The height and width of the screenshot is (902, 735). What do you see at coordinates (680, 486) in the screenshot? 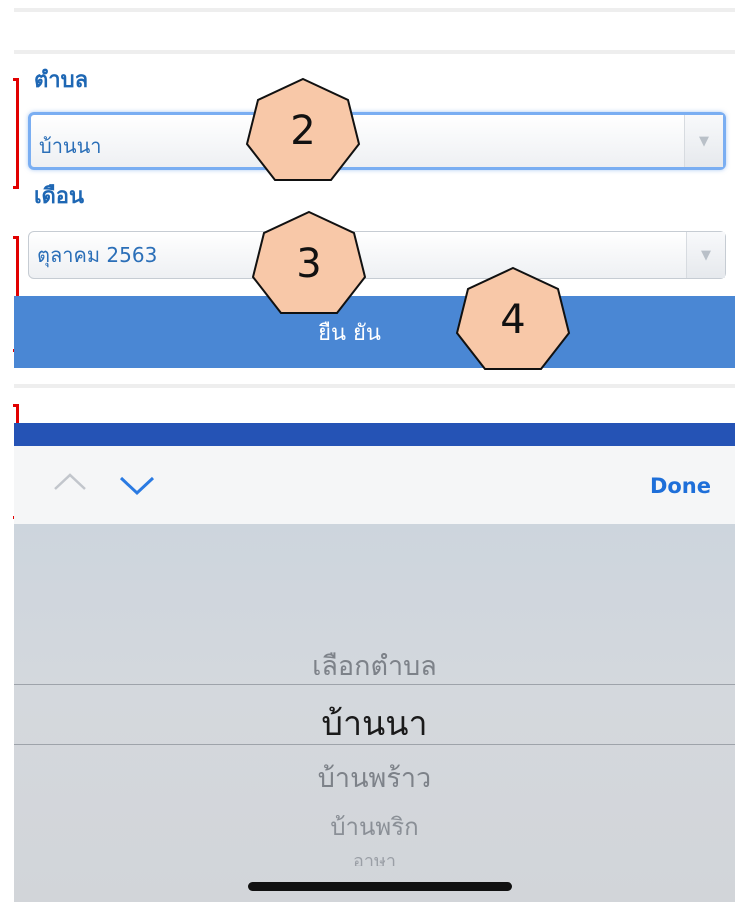
I see `done-button: Done` at bounding box center [680, 486].